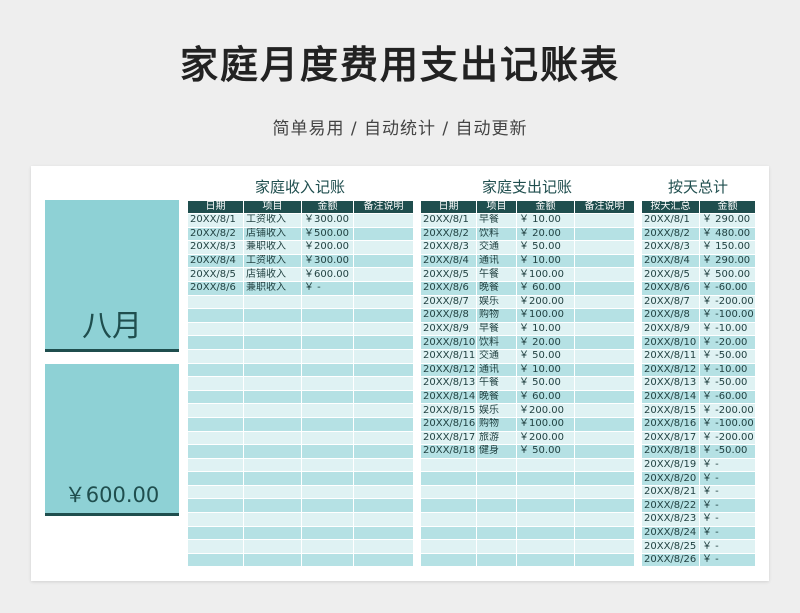 The width and height of the screenshot is (800, 613). Describe the element at coordinates (272, 234) in the screenshot. I see `income-cell: 店铺收入` at that location.